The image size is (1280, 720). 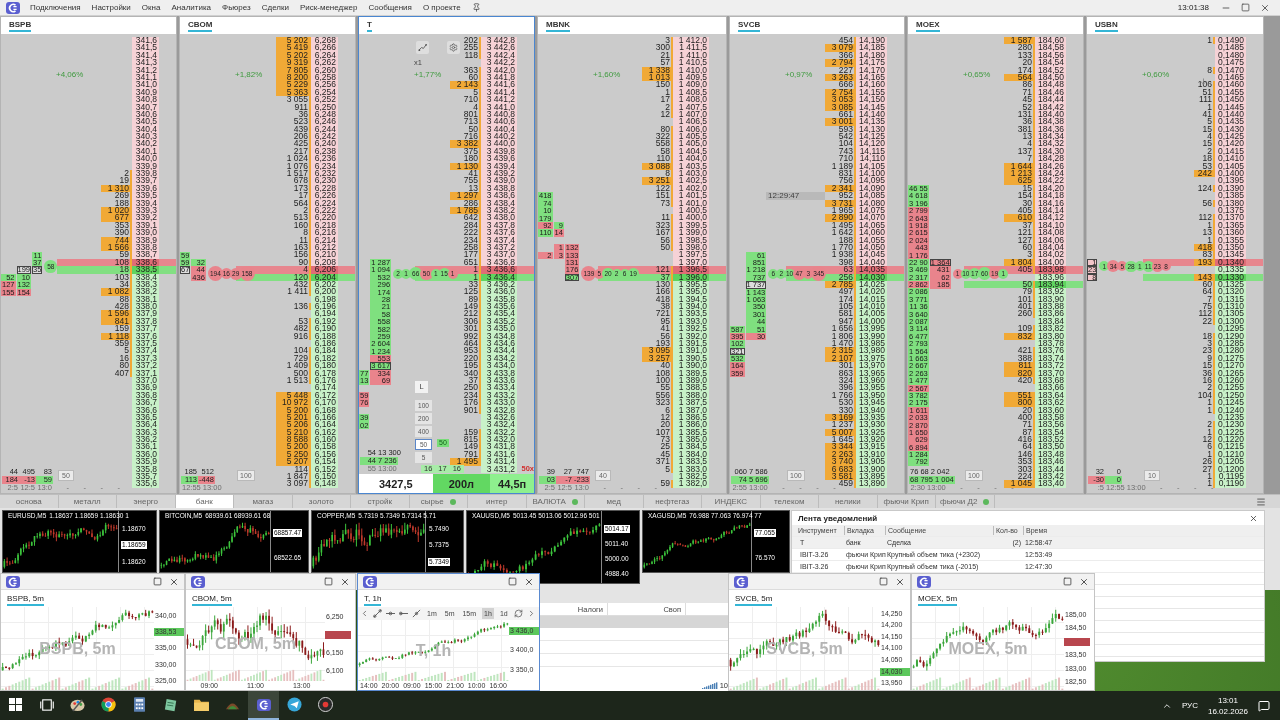 I want to click on price-cell: 341,0, so click(x=145, y=85).